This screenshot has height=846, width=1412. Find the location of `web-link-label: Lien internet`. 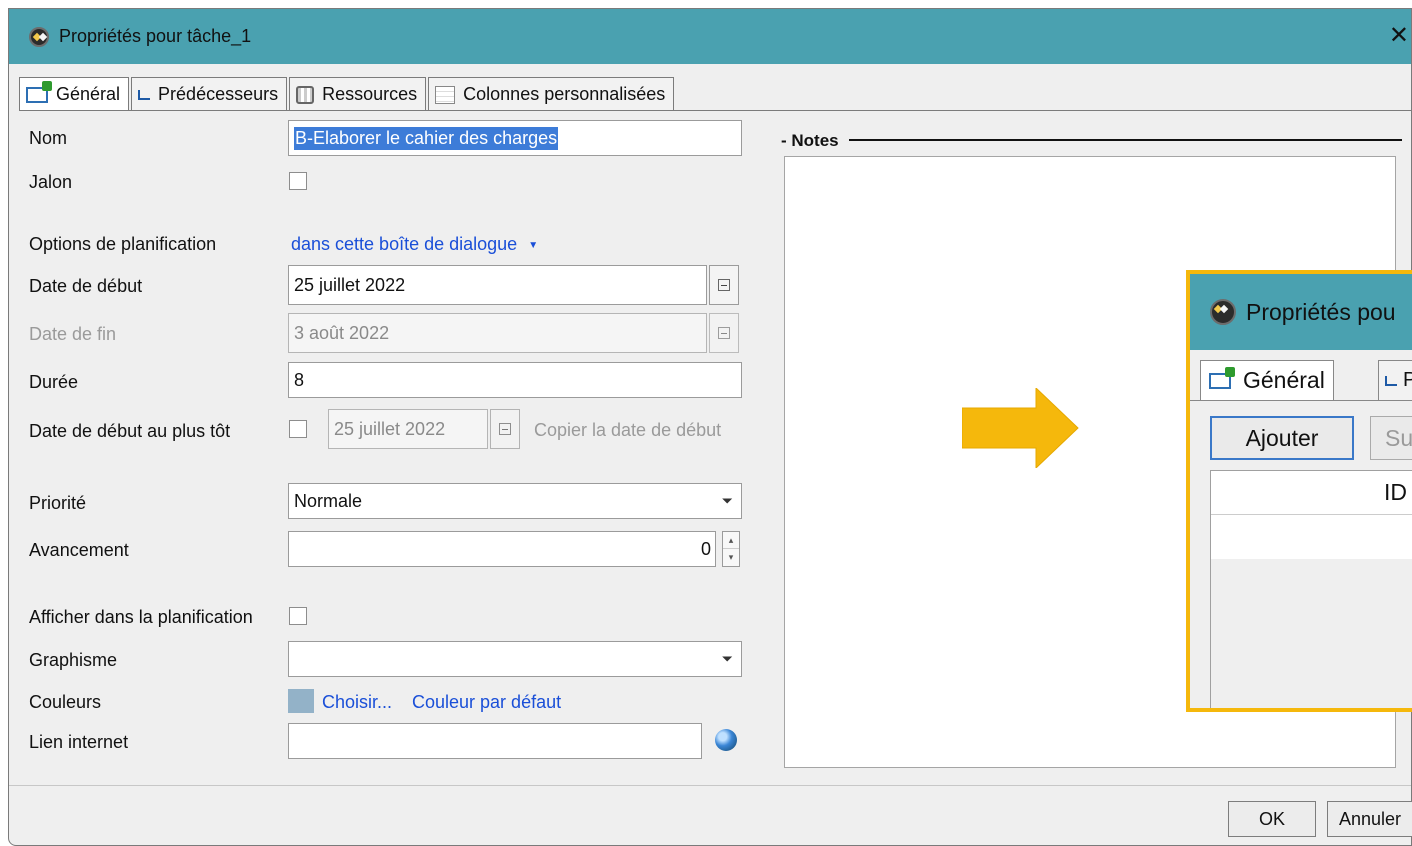

web-link-label: Lien internet is located at coordinates (79, 742).